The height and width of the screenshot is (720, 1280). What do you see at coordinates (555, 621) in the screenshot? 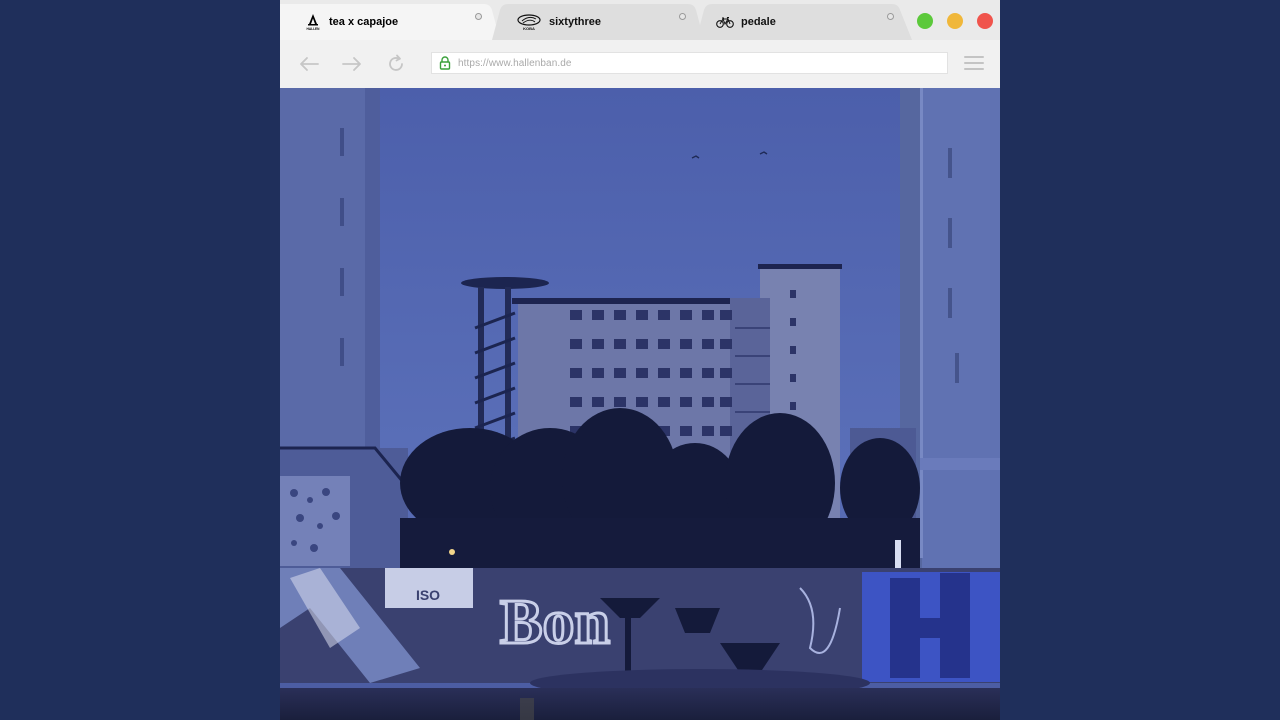
I see `graffiti-text: Bon` at bounding box center [555, 621].